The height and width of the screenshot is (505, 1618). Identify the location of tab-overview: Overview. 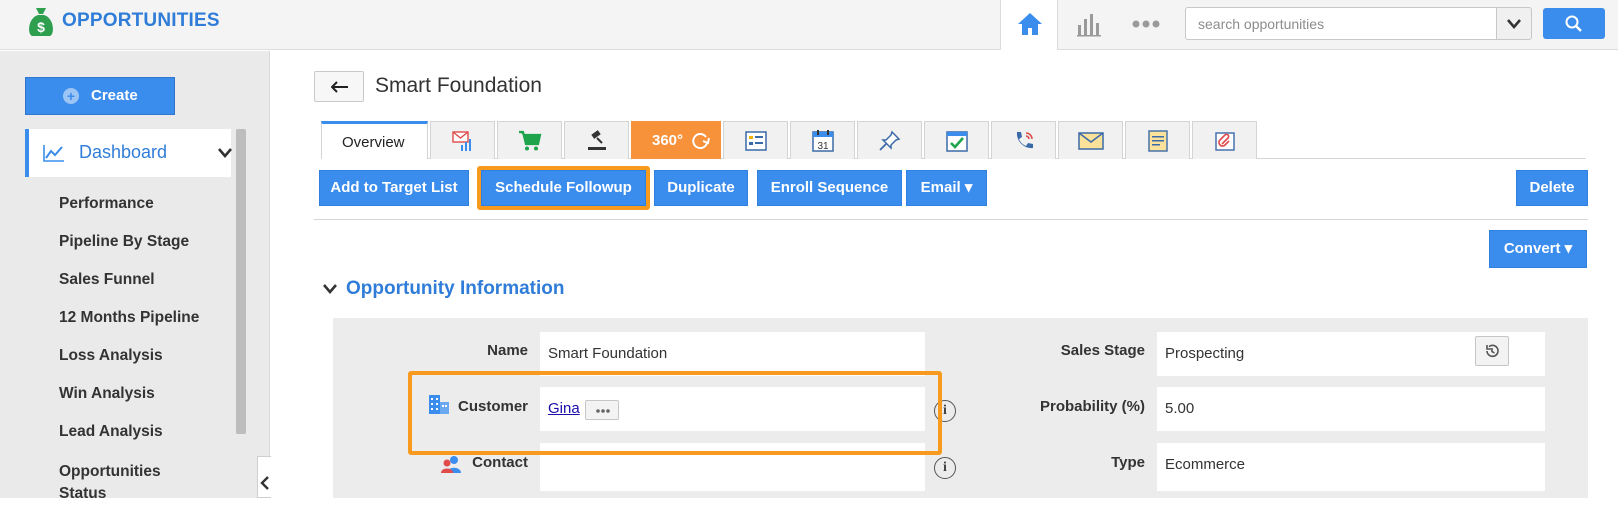
(374, 140).